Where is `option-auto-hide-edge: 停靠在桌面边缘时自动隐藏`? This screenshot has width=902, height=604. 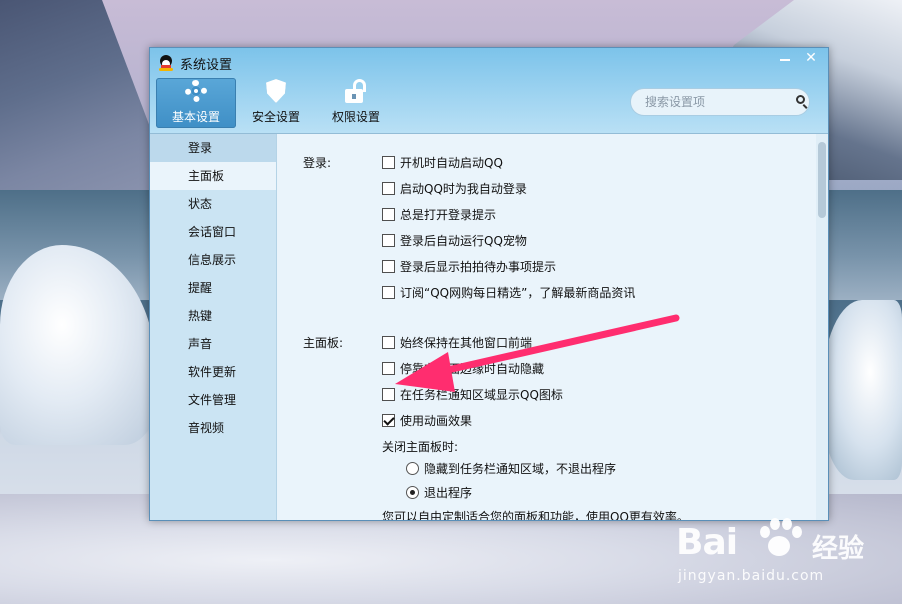 option-auto-hide-edge: 停靠在桌面边缘时自动隐藏 is located at coordinates (463, 368).